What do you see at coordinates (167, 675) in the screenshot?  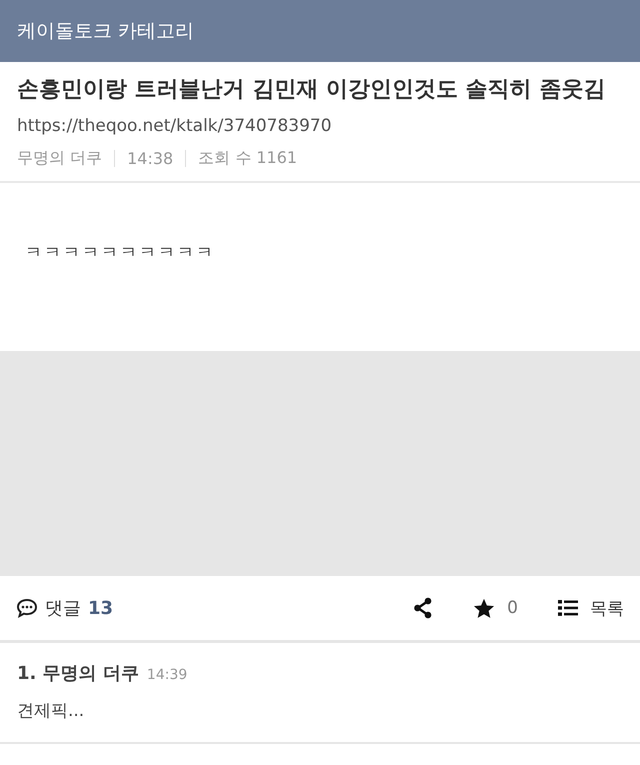 I see `comment-time: 14:39` at bounding box center [167, 675].